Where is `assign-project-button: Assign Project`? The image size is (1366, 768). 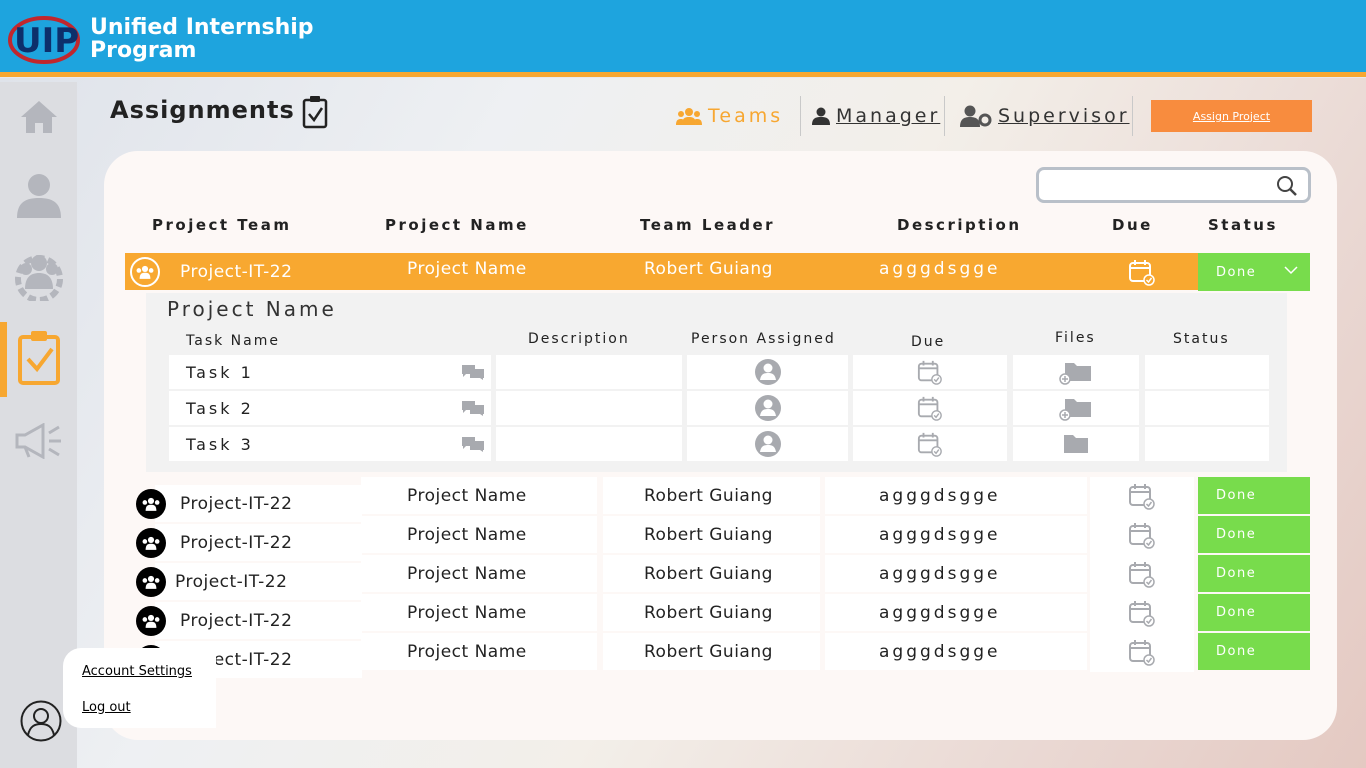
assign-project-button: Assign Project is located at coordinates (1231, 116).